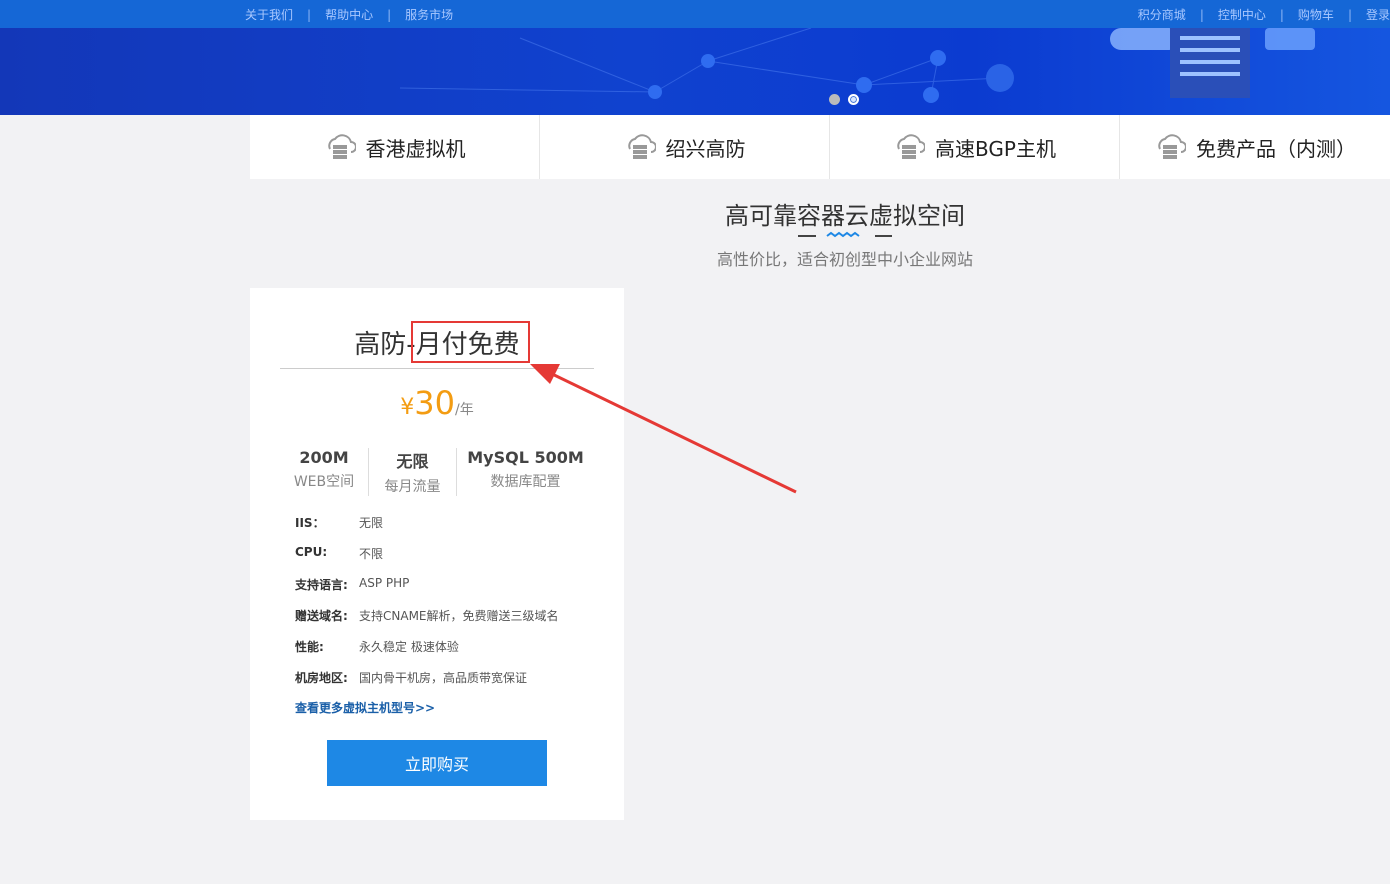  What do you see at coordinates (371, 554) in the screenshot?
I see `detail-value: 不限` at bounding box center [371, 554].